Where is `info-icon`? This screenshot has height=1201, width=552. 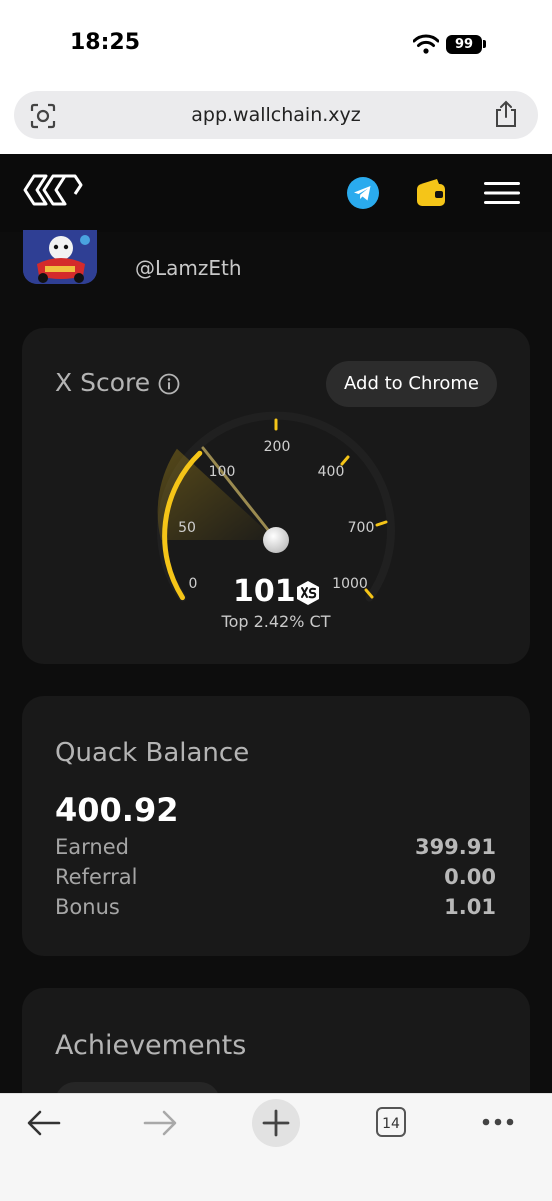
info-icon is located at coordinates (169, 384).